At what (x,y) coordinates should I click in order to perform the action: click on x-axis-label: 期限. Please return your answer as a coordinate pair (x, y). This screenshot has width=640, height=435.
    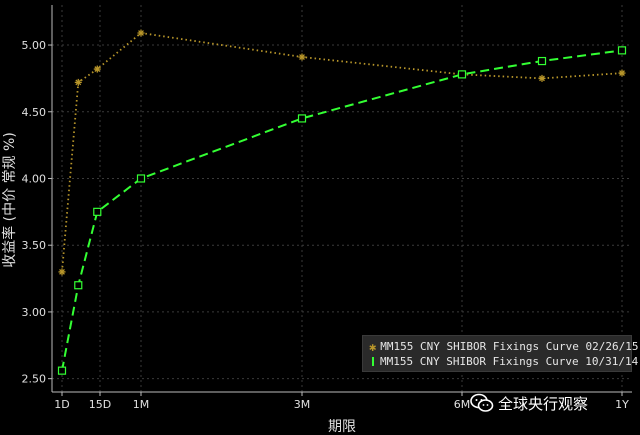
    Looking at the image, I should click on (342, 427).